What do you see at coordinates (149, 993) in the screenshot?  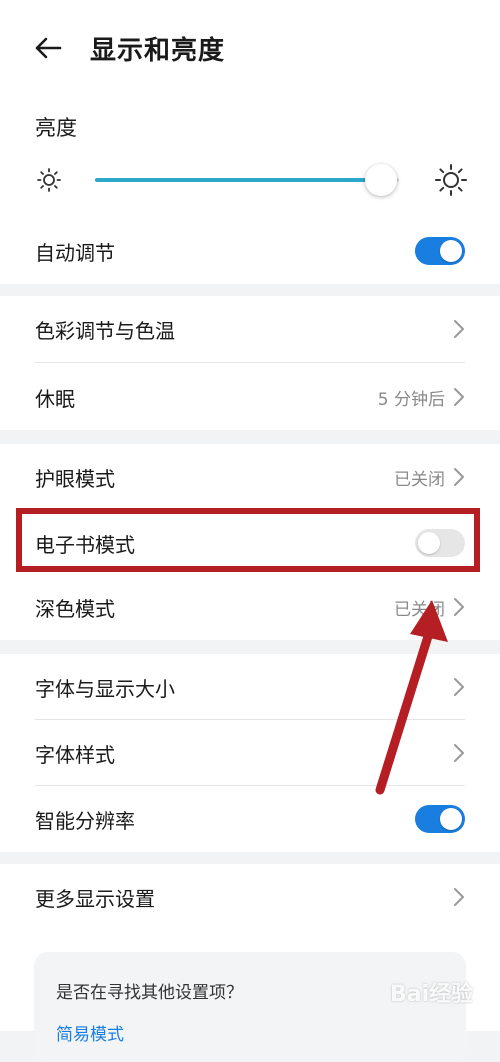 I see `suggestion-text: 是否在寻找其他设置项？` at bounding box center [149, 993].